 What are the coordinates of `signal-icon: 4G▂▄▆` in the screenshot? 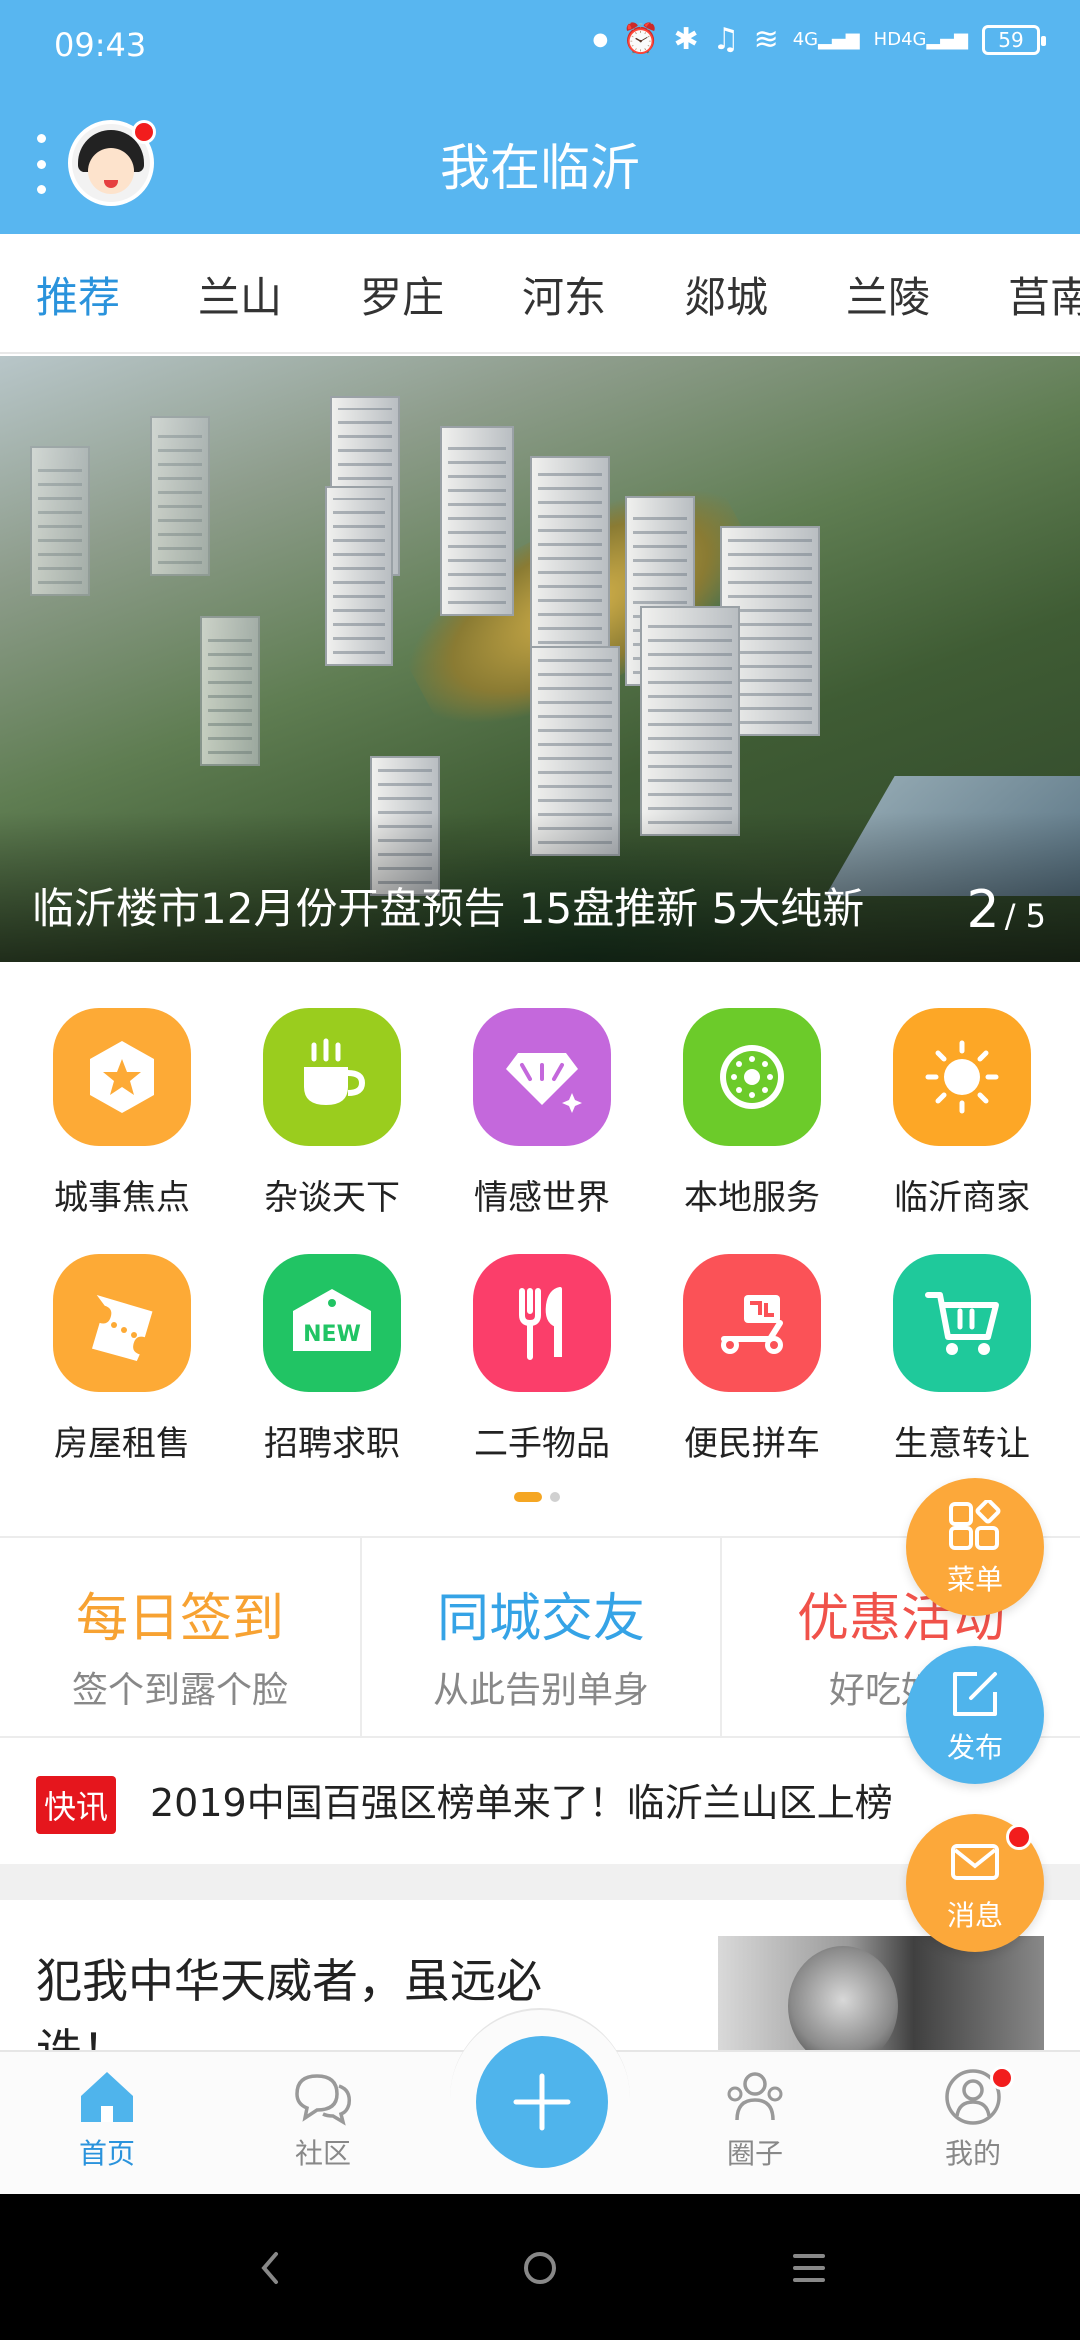 It's located at (826, 39).